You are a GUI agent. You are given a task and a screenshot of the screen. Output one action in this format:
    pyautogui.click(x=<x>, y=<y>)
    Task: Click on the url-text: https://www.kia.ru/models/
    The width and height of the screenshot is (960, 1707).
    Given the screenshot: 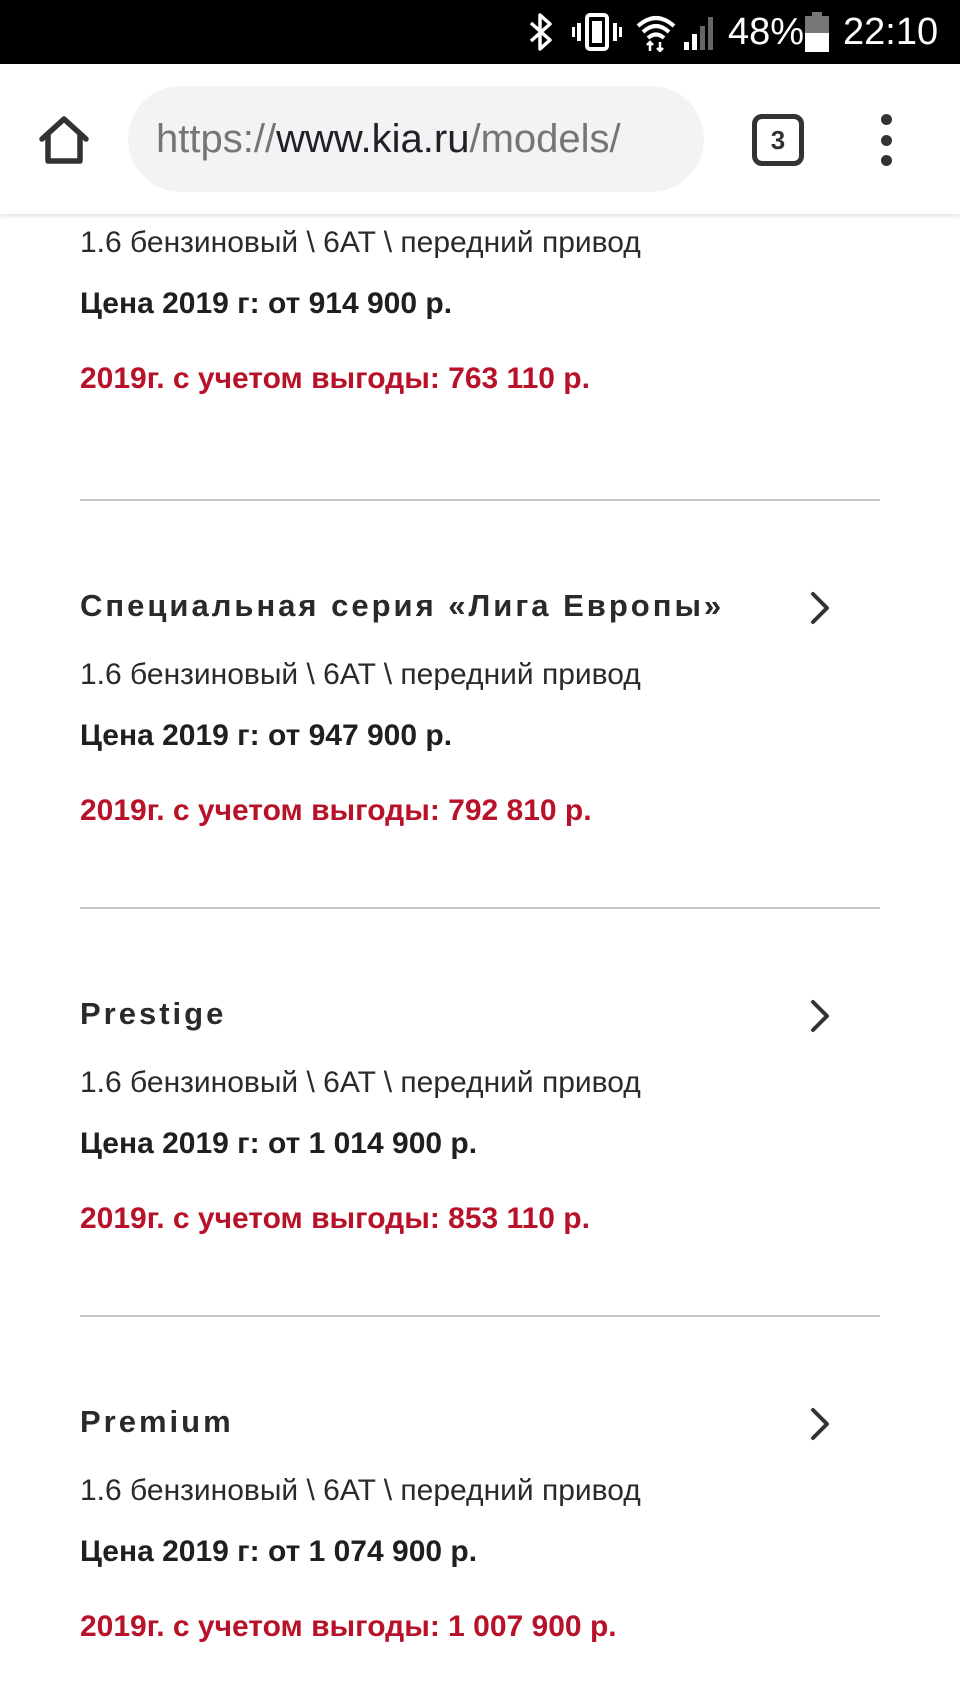 What is the action you would take?
    pyautogui.click(x=388, y=139)
    